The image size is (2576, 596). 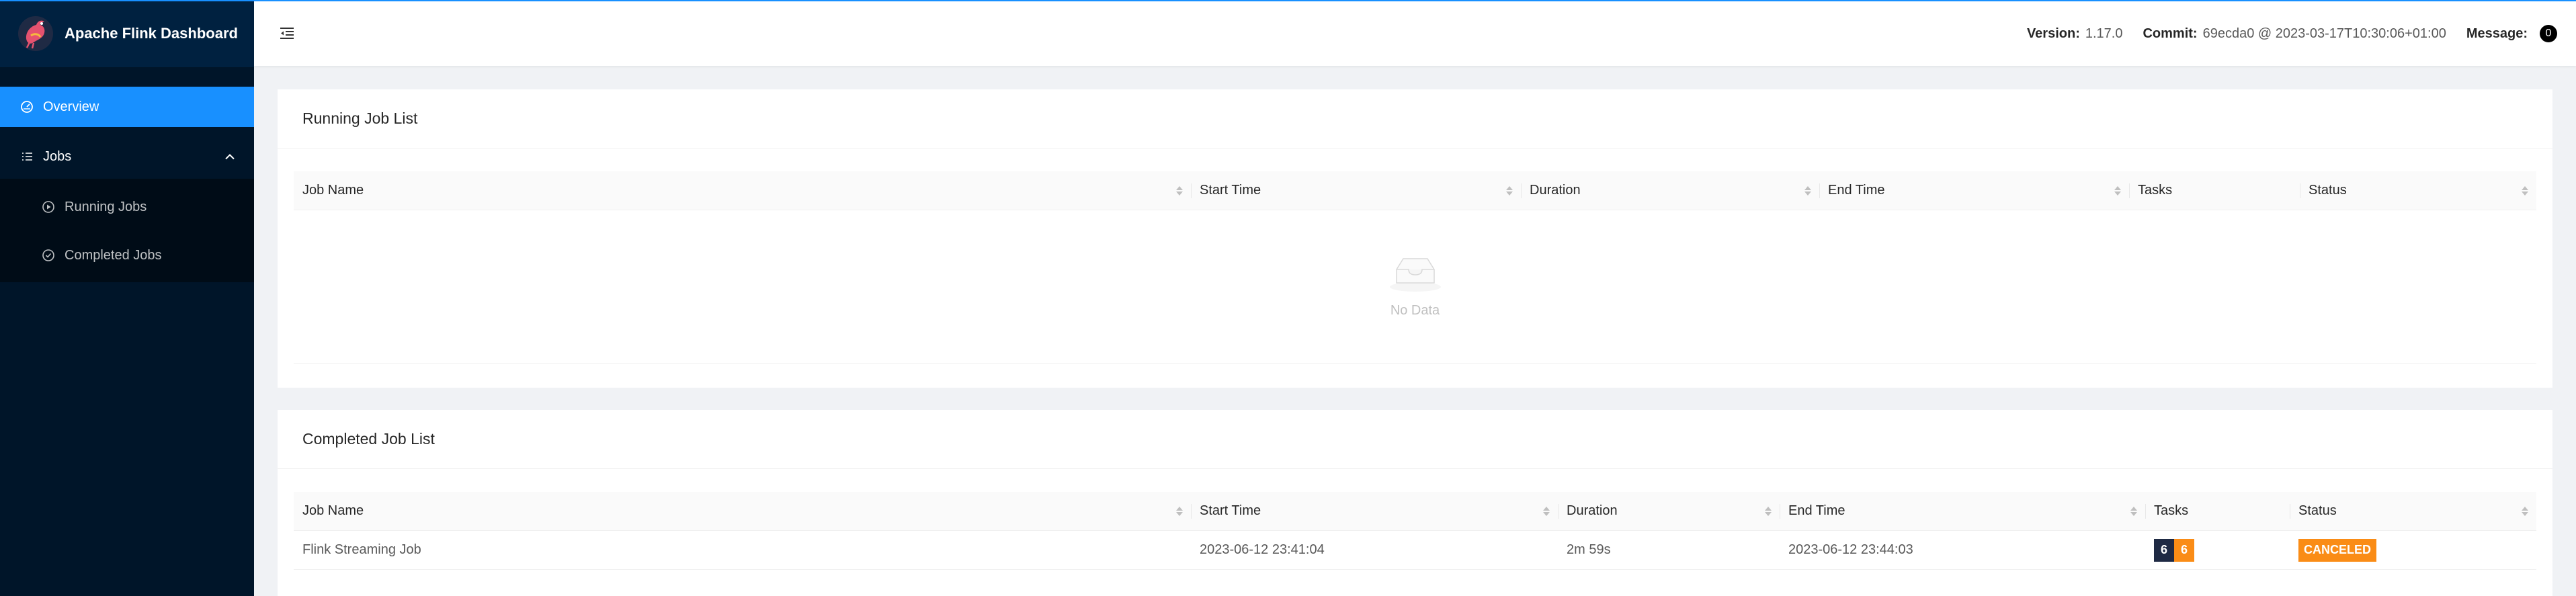 What do you see at coordinates (48, 207) in the screenshot?
I see `play-circle-icon` at bounding box center [48, 207].